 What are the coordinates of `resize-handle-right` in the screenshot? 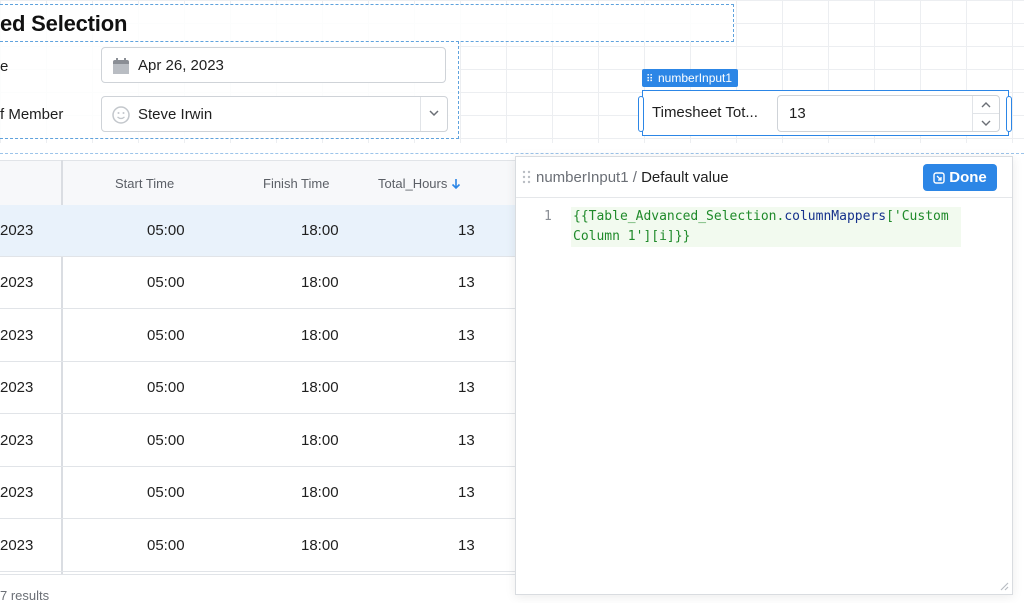 It's located at (1009, 114).